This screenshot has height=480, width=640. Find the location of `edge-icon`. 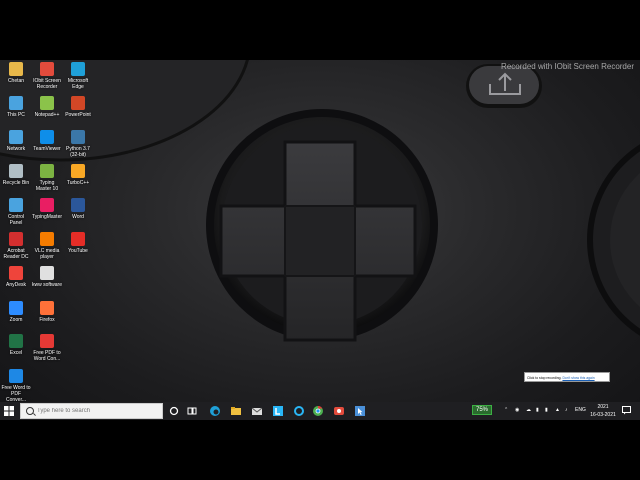

edge-icon is located at coordinates (78, 69).